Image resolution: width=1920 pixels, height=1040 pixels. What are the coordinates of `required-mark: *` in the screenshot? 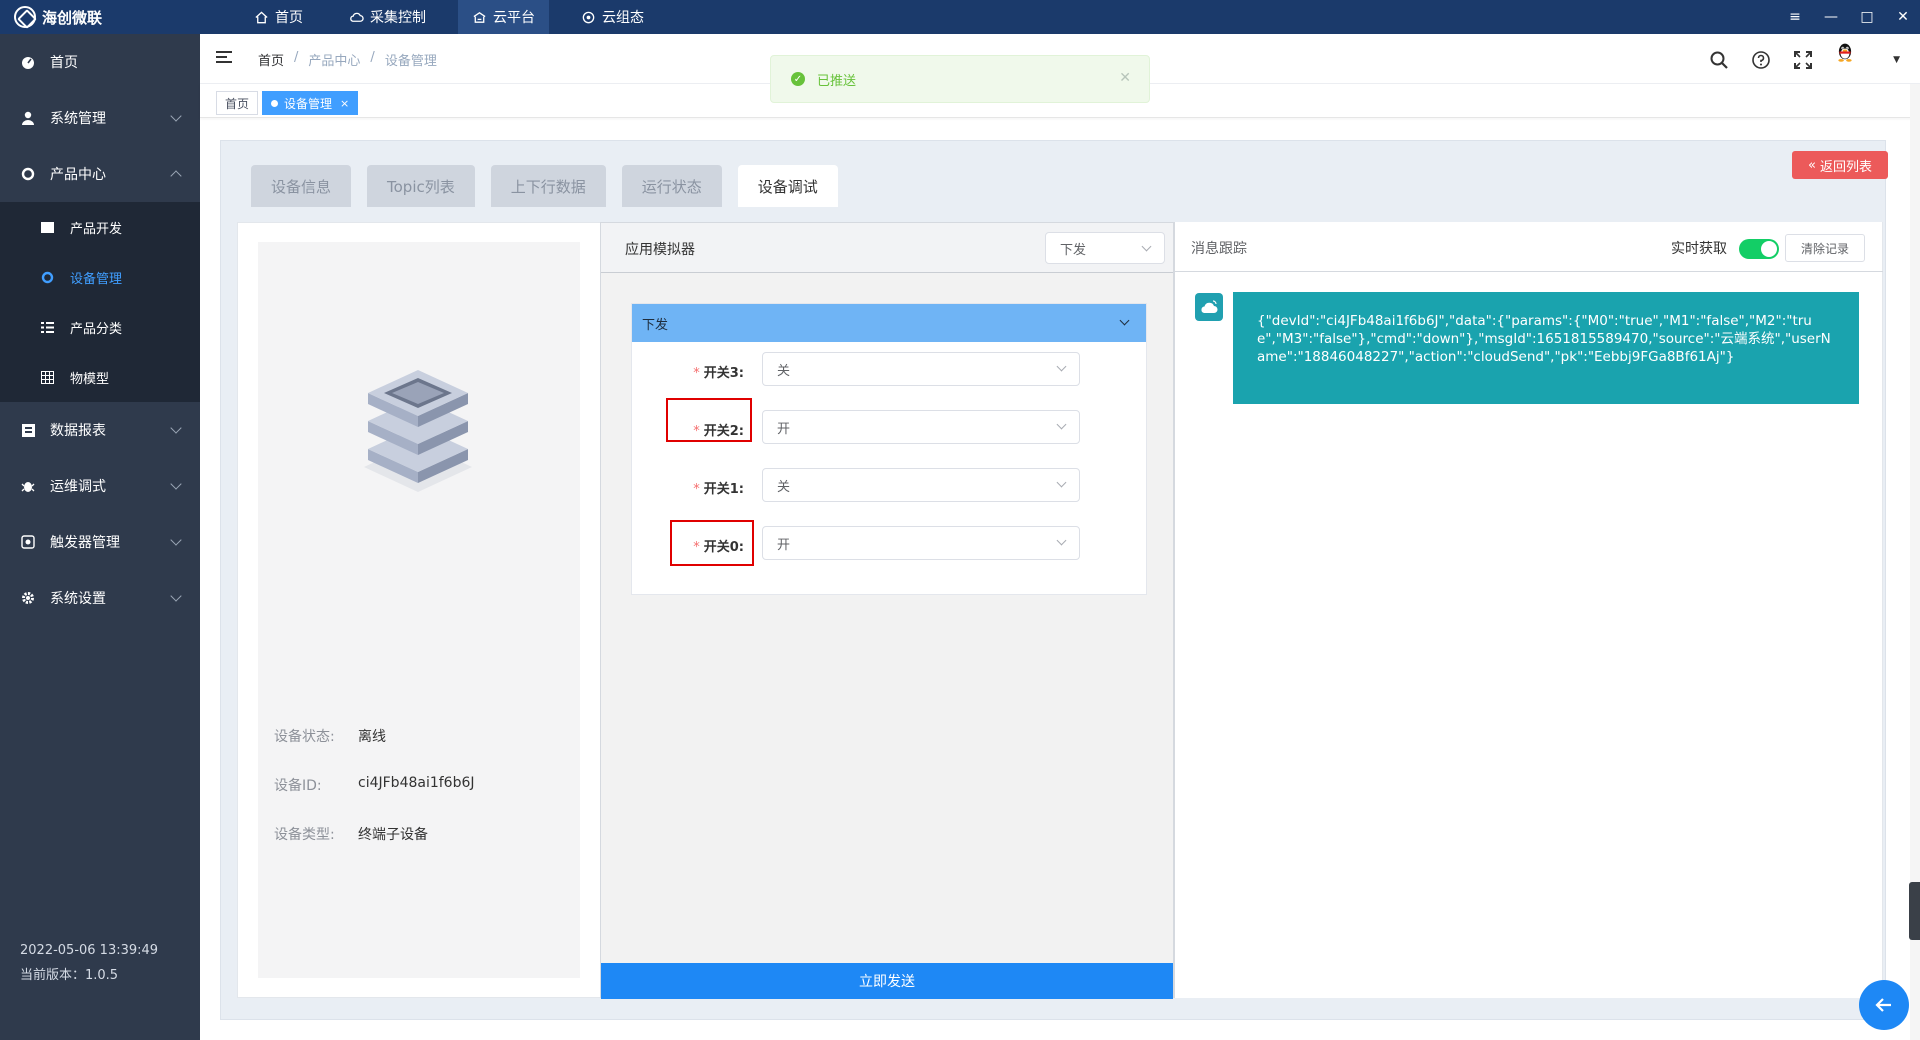 It's located at (696, 373).